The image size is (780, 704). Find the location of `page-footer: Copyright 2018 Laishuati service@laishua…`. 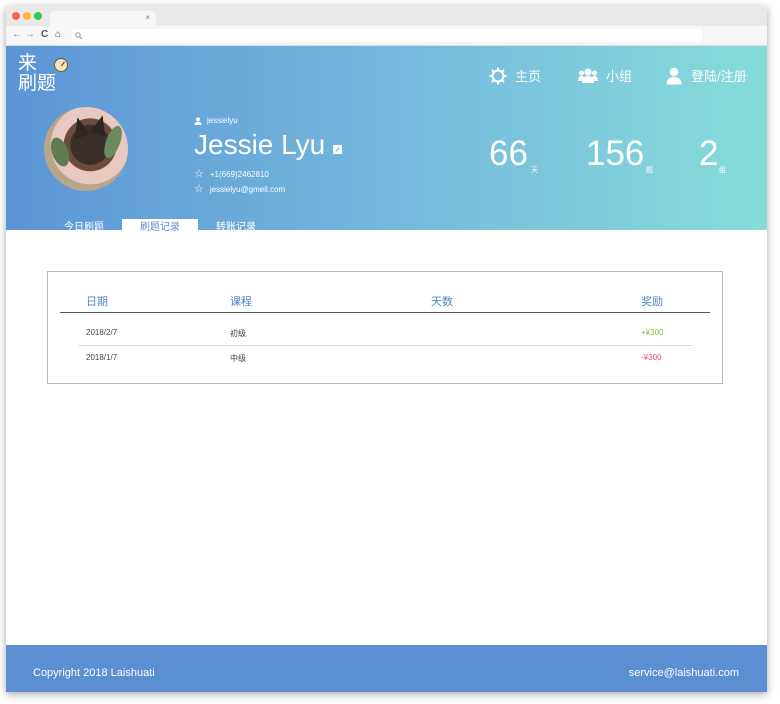

page-footer: Copyright 2018 Laishuati service@laishua… is located at coordinates (386, 668).